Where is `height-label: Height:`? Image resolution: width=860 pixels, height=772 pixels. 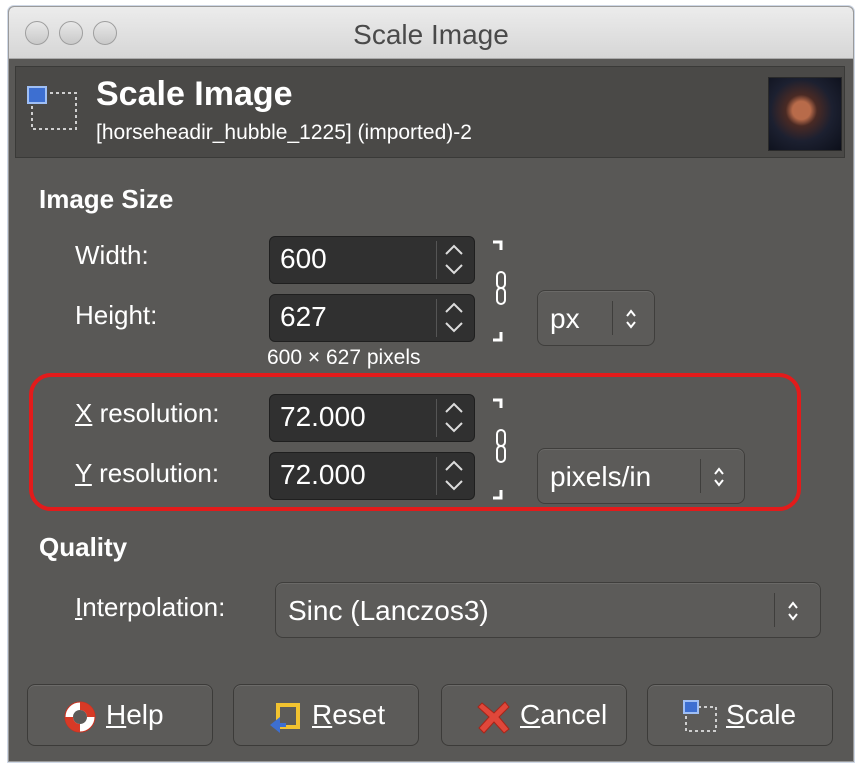 height-label: Height: is located at coordinates (116, 315).